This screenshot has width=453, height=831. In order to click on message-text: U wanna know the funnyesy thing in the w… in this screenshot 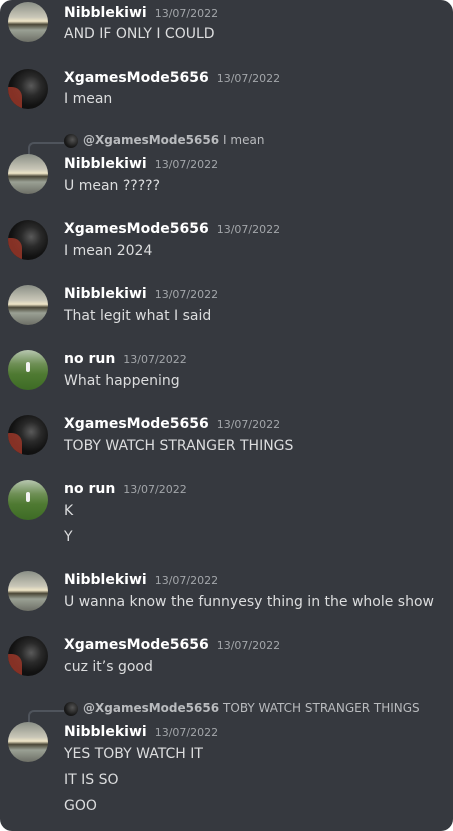, I will do `click(249, 602)`.